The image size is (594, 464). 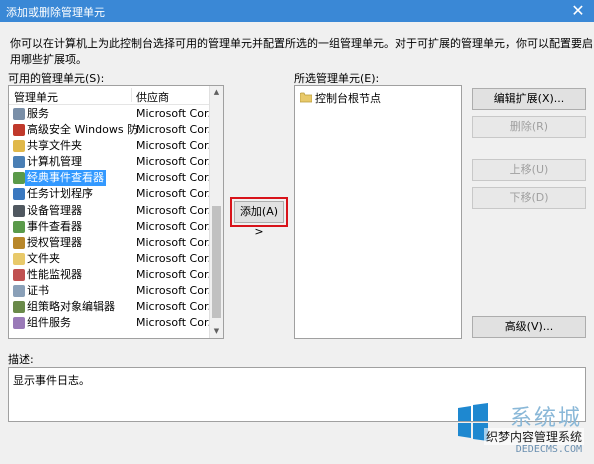 I want to click on snapin-name: 证书, so click(x=38, y=291).